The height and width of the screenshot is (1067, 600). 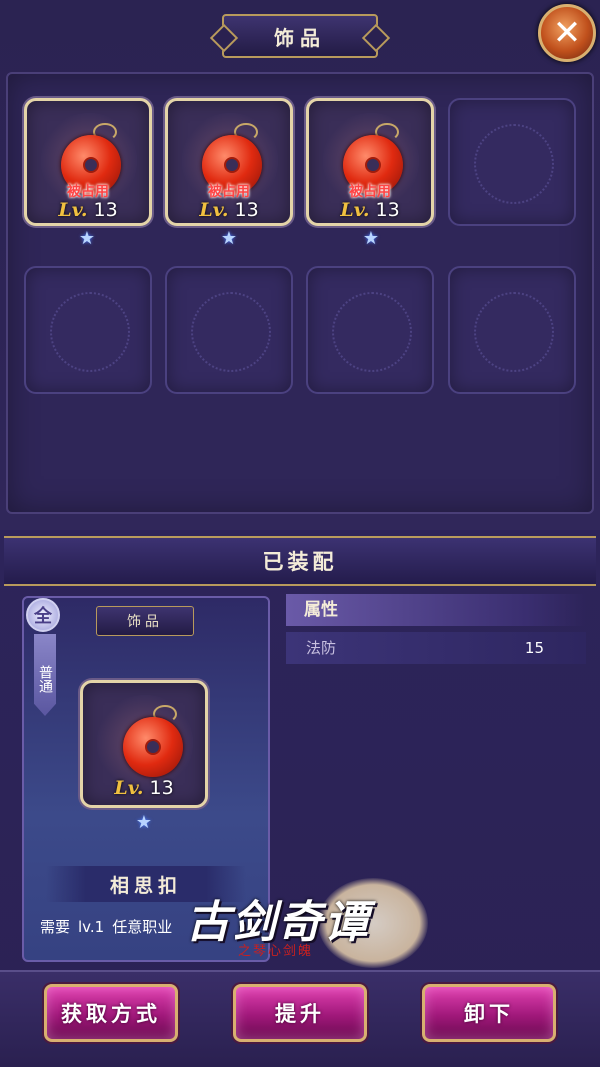 I want to click on all-badge: 全, so click(x=43, y=615).